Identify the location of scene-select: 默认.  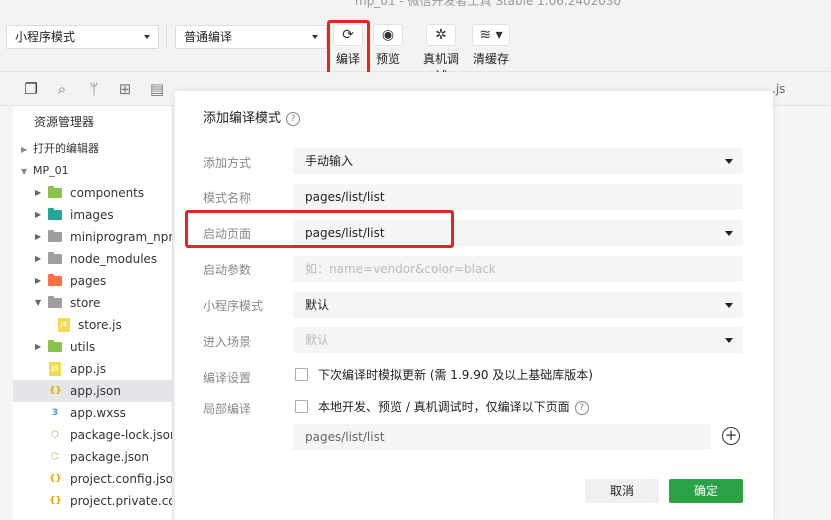
(518, 340).